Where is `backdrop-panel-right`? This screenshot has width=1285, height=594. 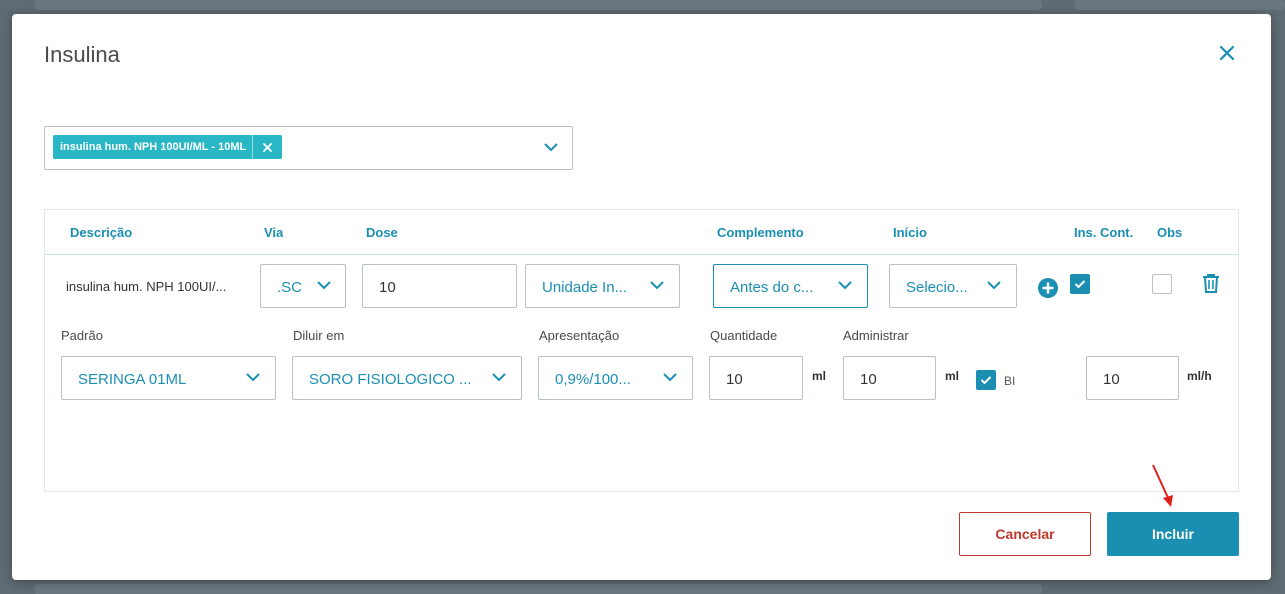 backdrop-panel-right is located at coordinates (1179, 5).